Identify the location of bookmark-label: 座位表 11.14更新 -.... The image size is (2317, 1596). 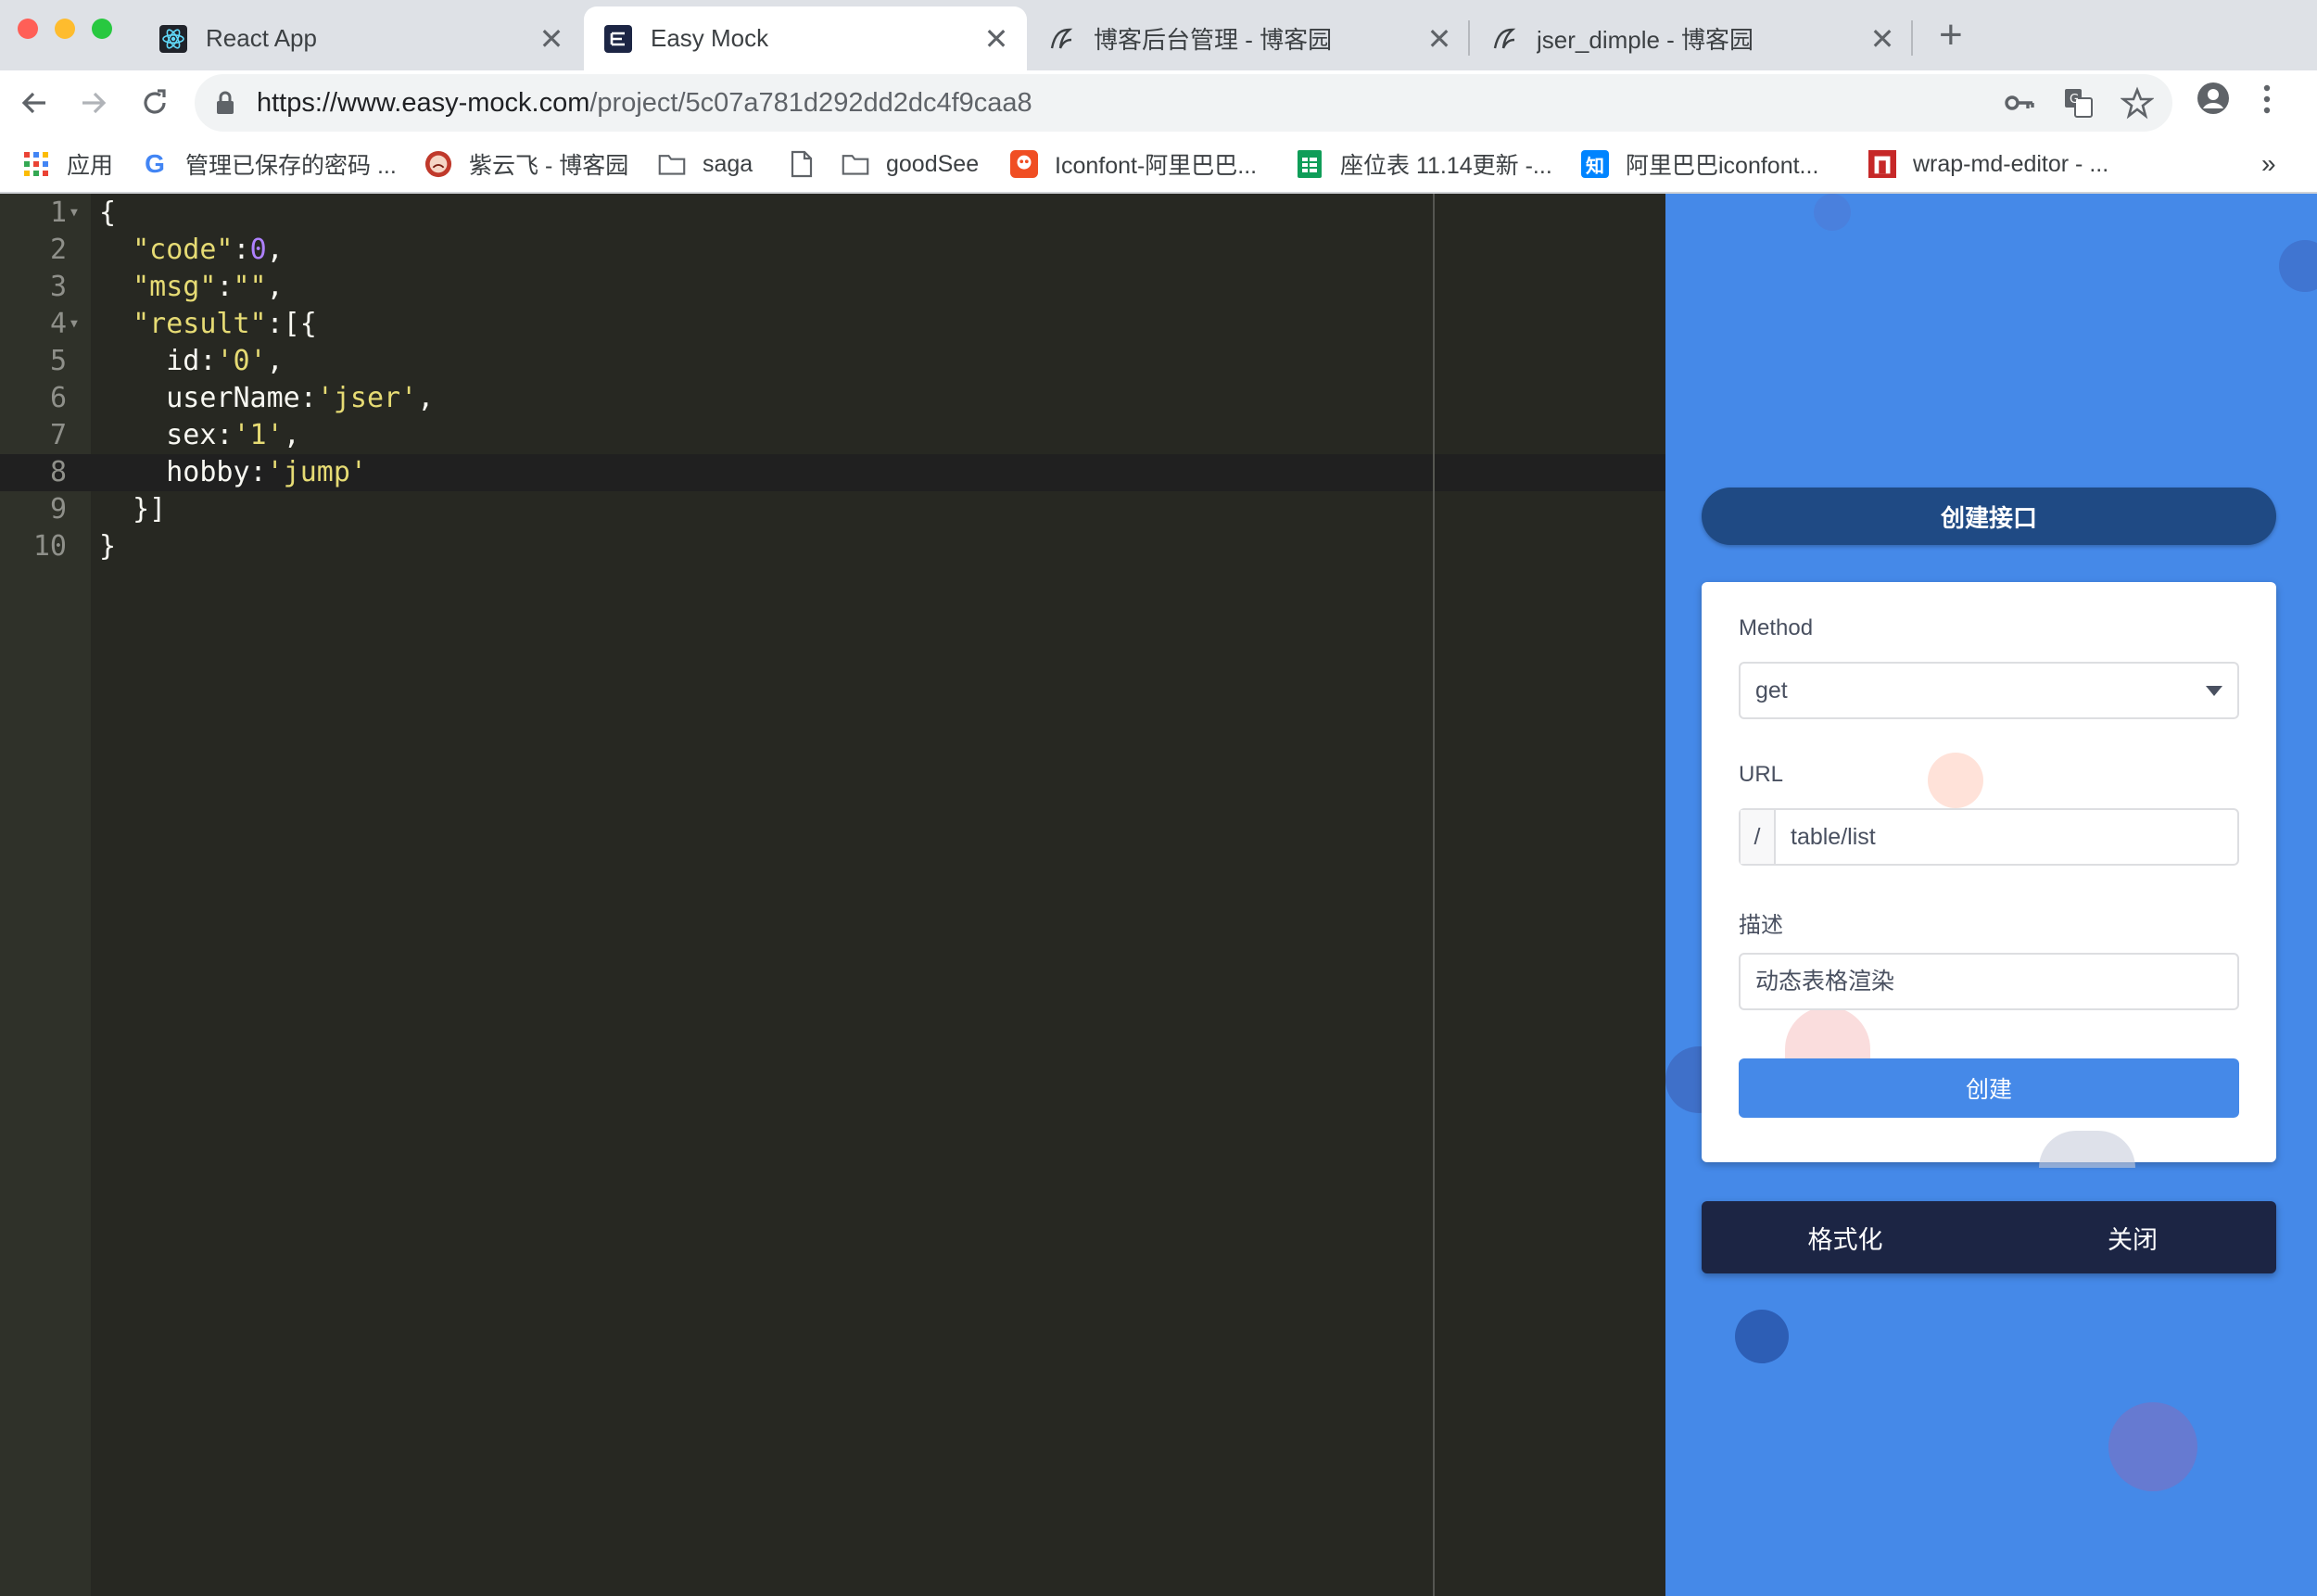
(1446, 166).